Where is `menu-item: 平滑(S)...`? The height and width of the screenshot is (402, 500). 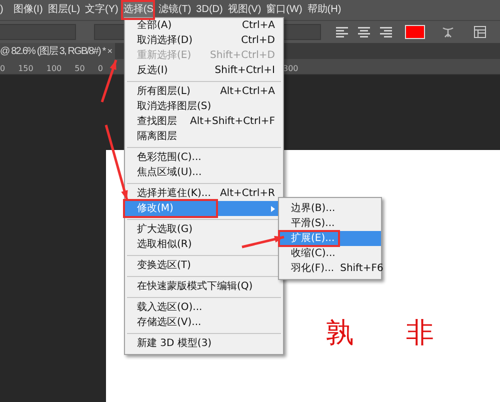
menu-item: 平滑(S)... is located at coordinates (330, 223).